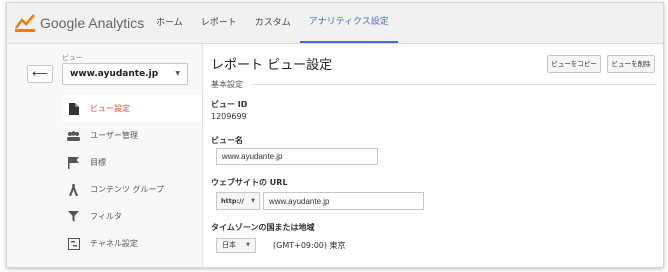 Image resolution: width=668 pixels, height=272 pixels. What do you see at coordinates (73, 189) in the screenshot?
I see `person-walk-icon` at bounding box center [73, 189].